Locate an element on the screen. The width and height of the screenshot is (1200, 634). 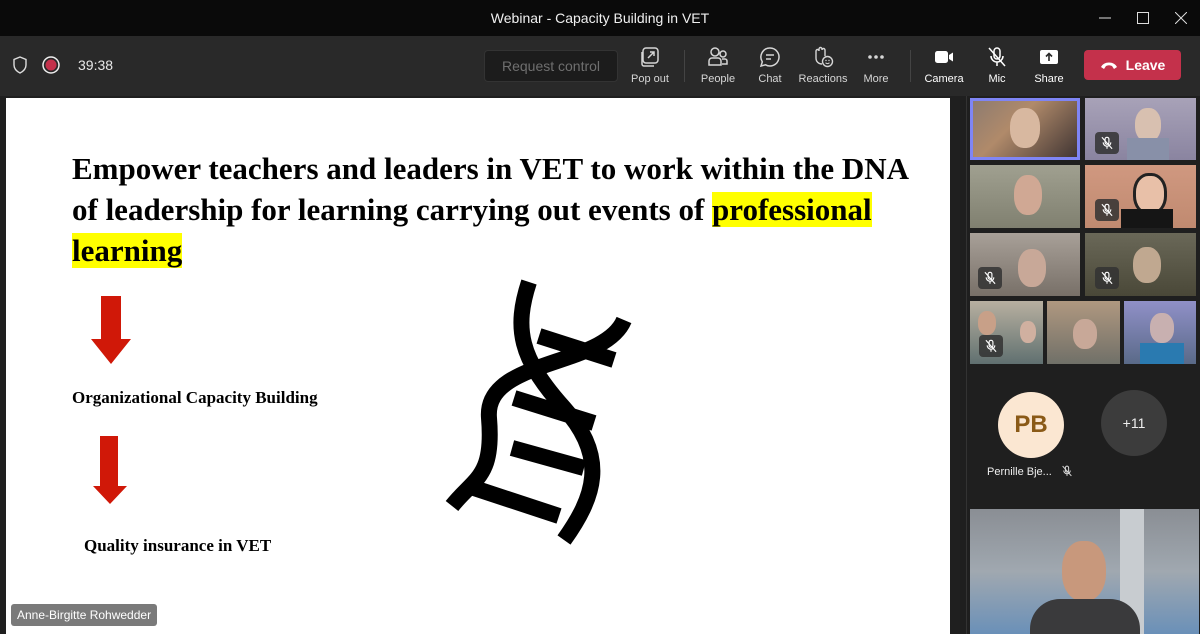
leave-label: Leave is located at coordinates (1145, 65).